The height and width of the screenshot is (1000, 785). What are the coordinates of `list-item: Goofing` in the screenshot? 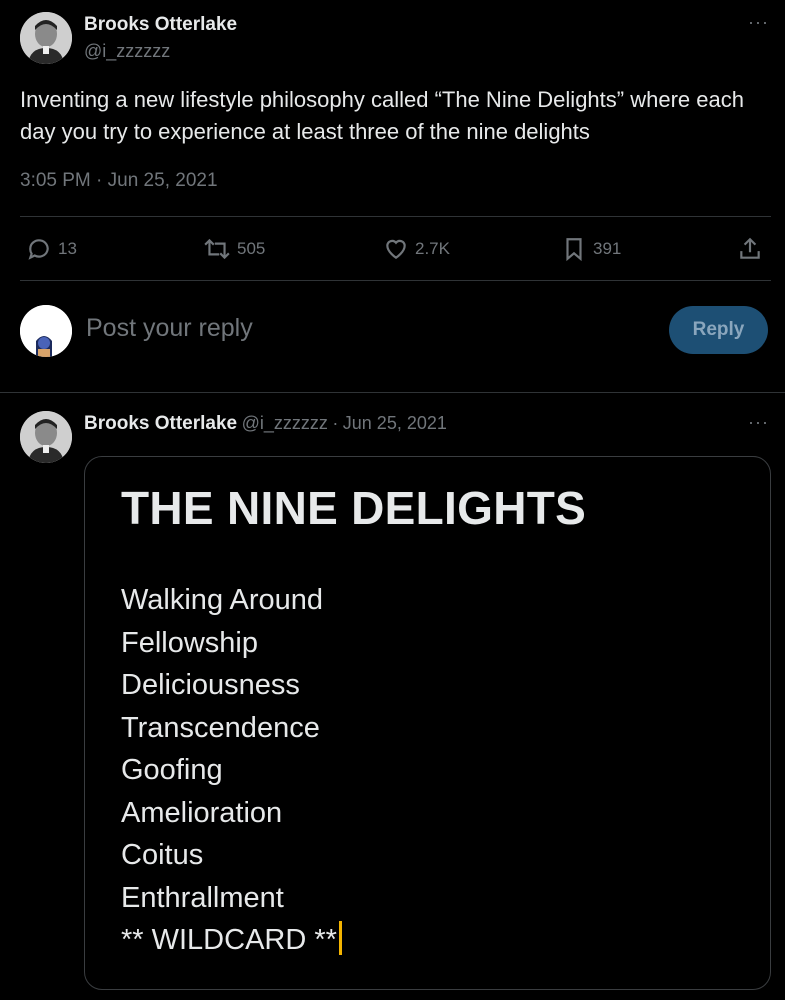 It's located at (172, 770).